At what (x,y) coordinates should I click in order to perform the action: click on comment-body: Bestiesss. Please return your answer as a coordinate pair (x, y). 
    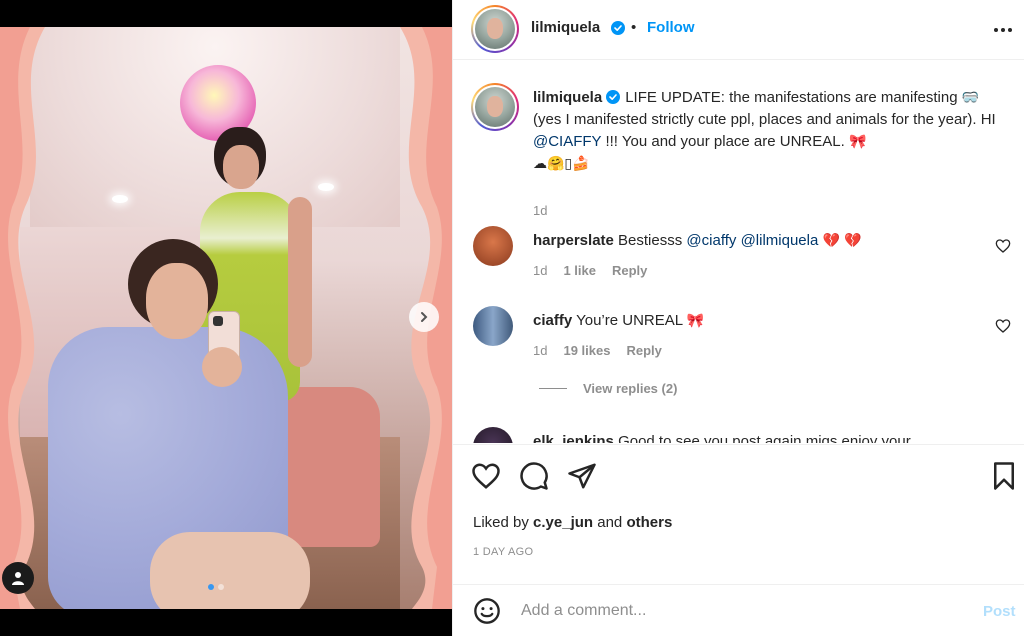
    Looking at the image, I should click on (650, 240).